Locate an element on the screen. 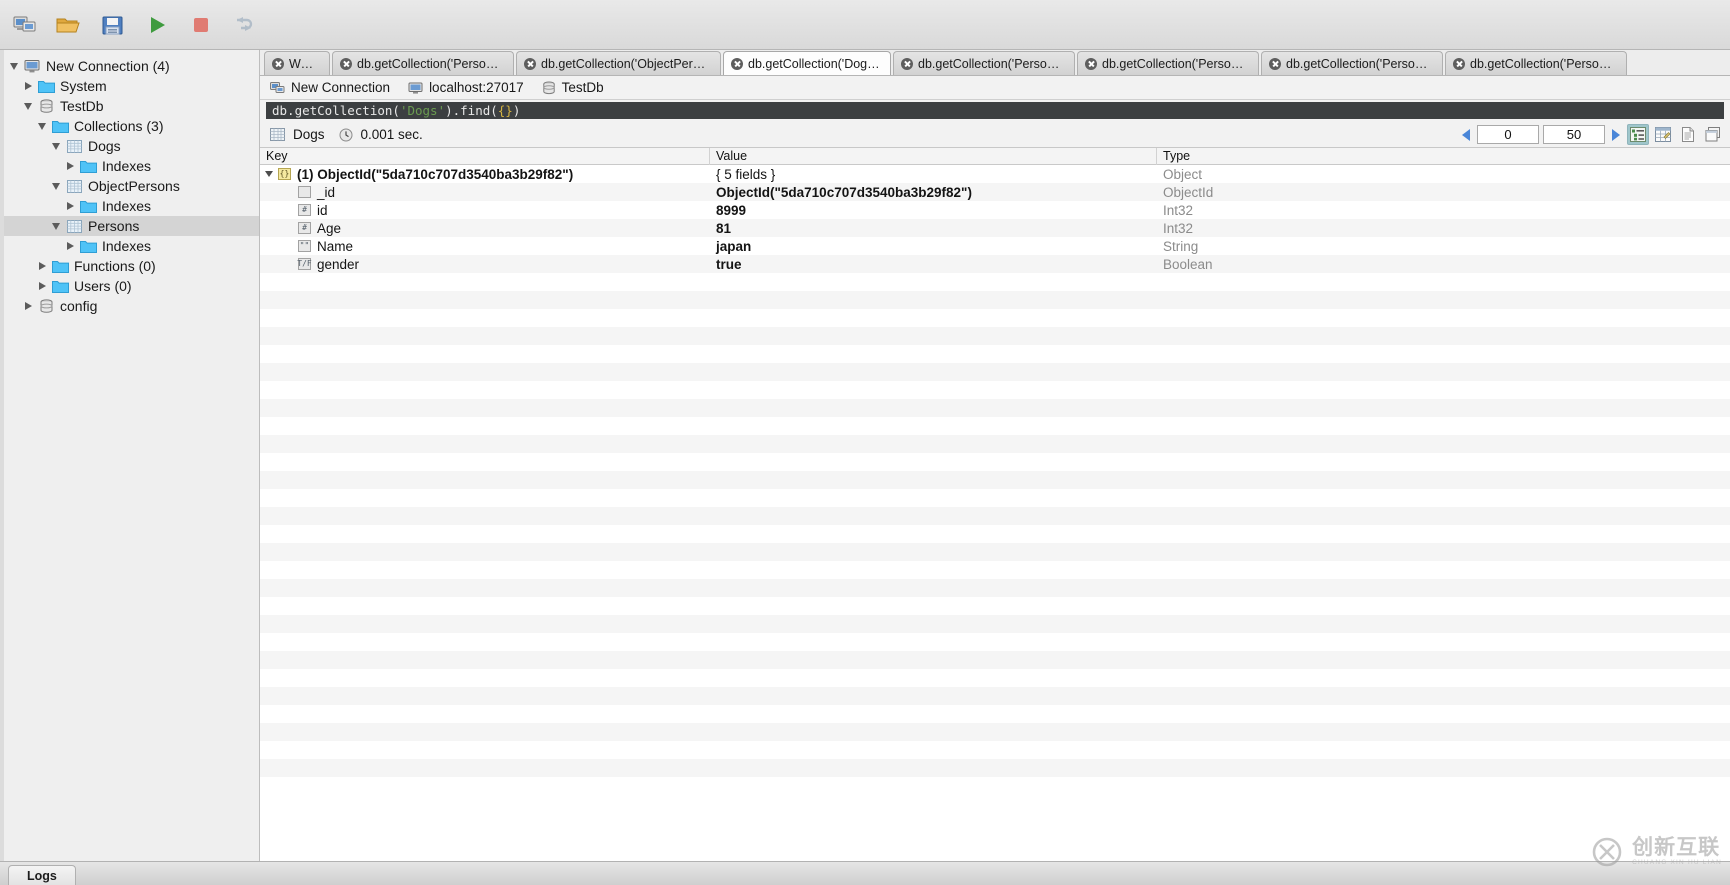 This screenshot has width=1730, height=885. grid-cell-value: japan is located at coordinates (734, 246).